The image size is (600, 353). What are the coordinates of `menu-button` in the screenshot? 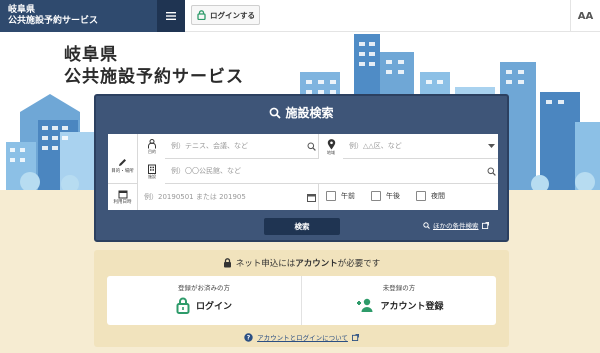 It's located at (171, 16).